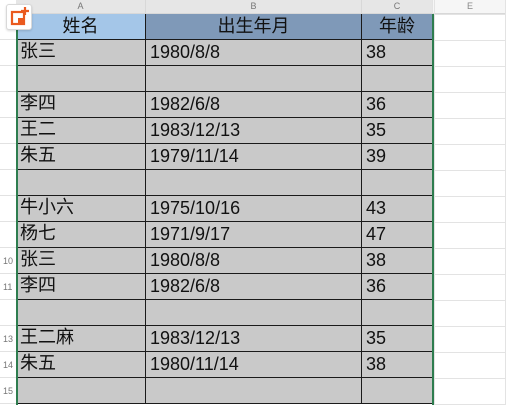  I want to click on cell-age: 43, so click(397, 209).